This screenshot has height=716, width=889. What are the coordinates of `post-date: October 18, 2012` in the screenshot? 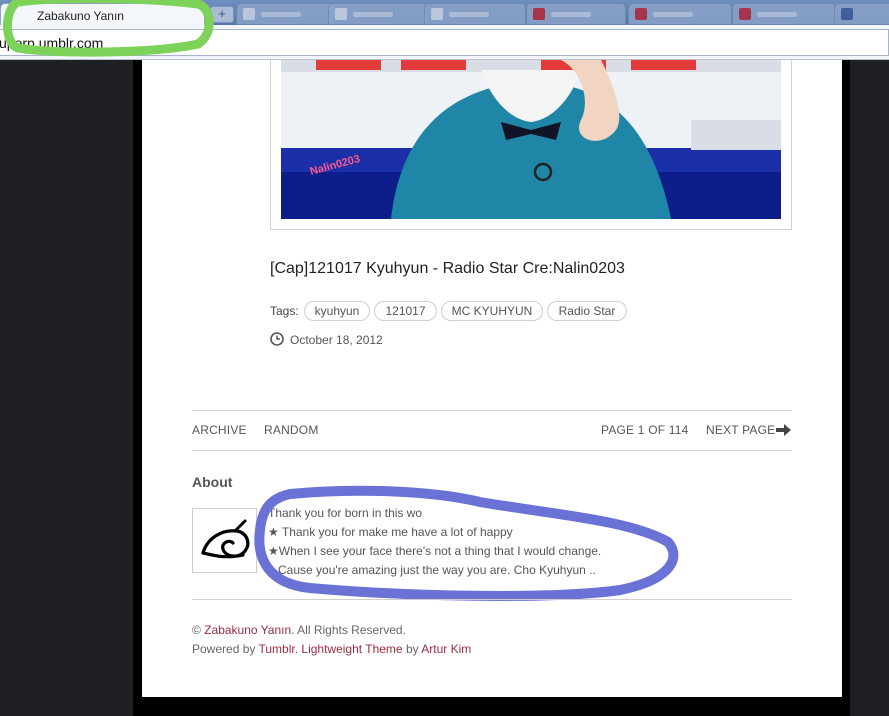 It's located at (336, 340).